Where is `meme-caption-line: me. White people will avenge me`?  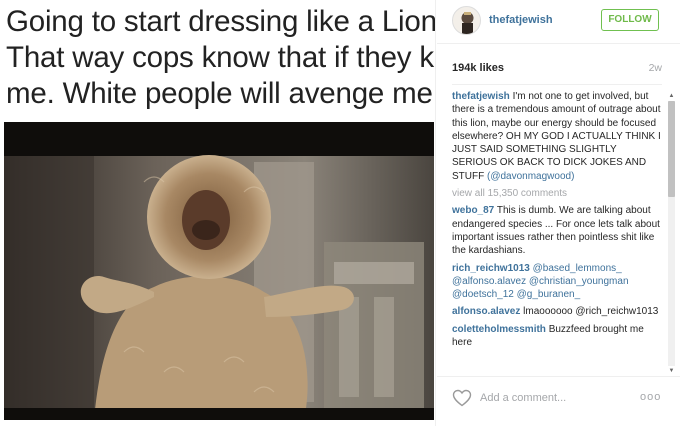 meme-caption-line: me. White people will avenge me is located at coordinates (219, 93).